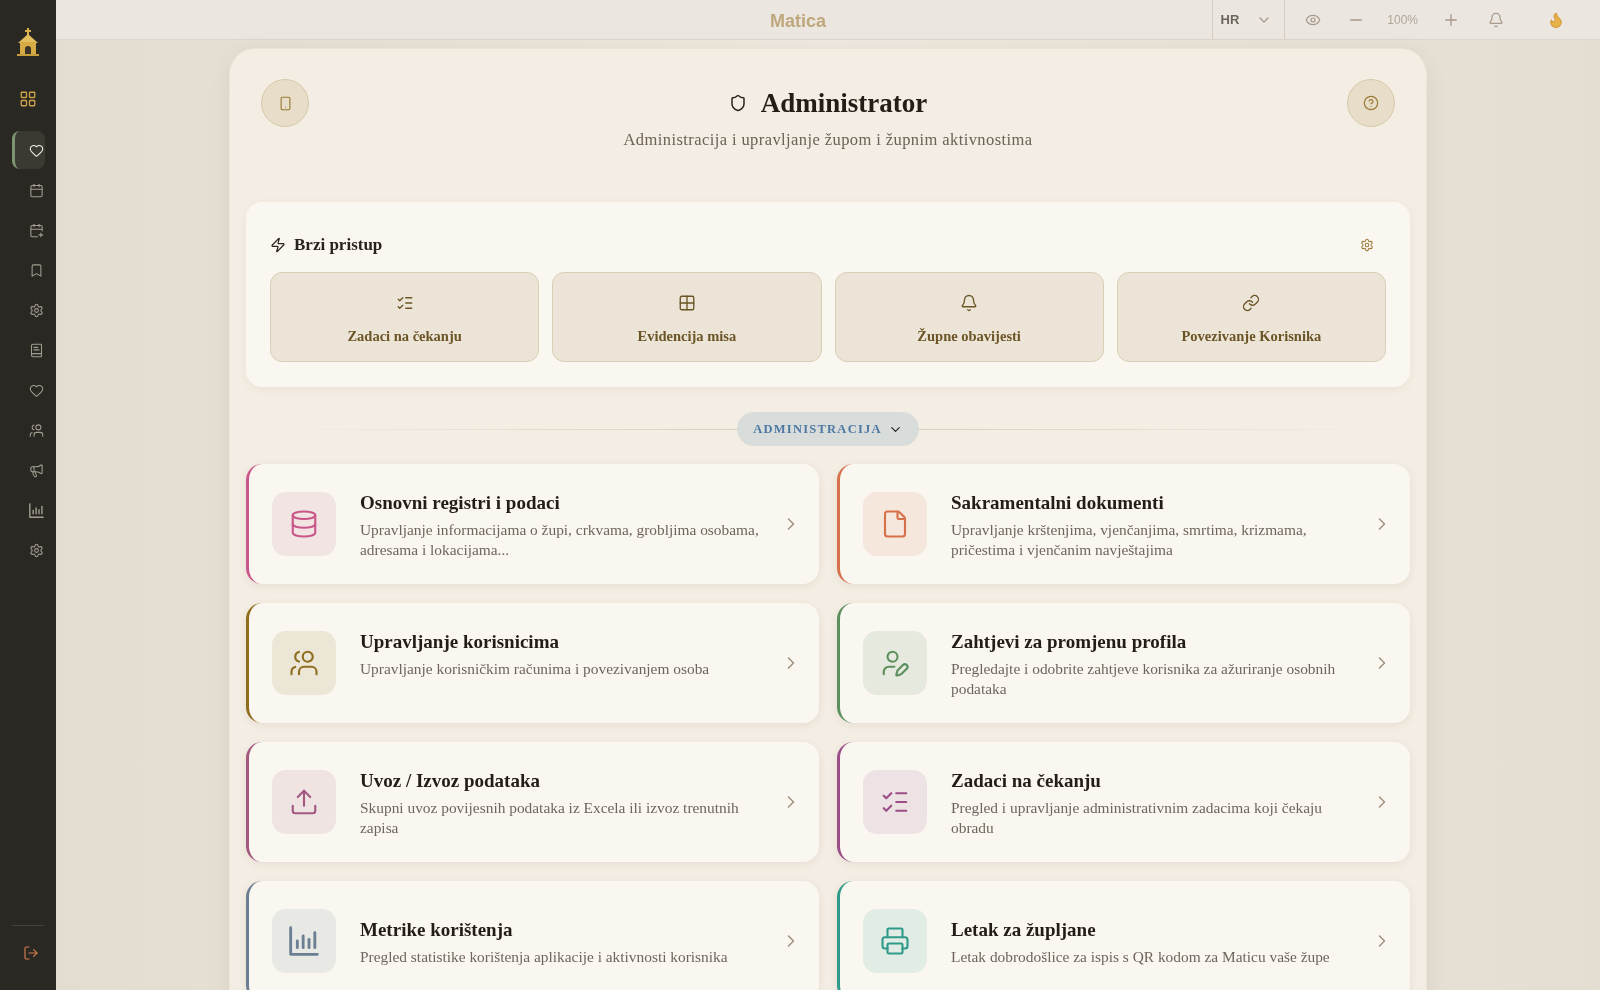 Image resolution: width=1600 pixels, height=990 pixels. Describe the element at coordinates (437, 929) in the screenshot. I see `card-title: Metrike korištenja` at that location.